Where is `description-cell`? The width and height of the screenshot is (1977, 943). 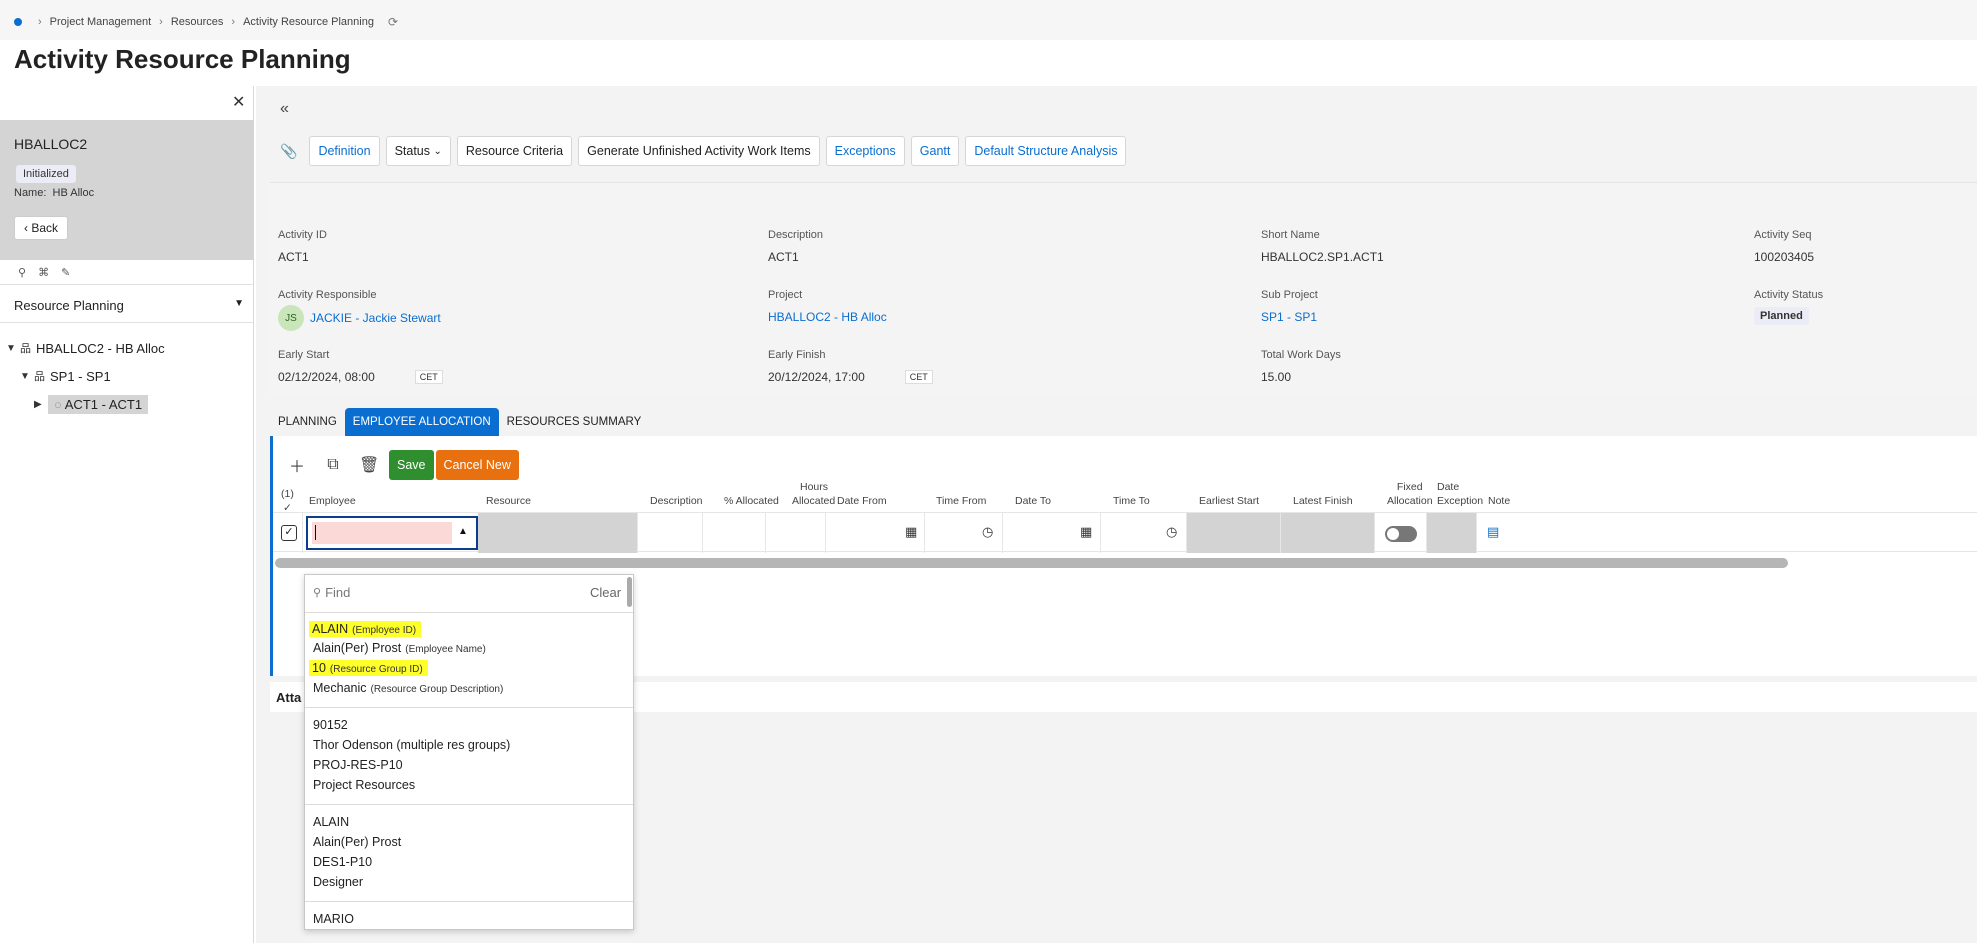
description-cell is located at coordinates (670, 533).